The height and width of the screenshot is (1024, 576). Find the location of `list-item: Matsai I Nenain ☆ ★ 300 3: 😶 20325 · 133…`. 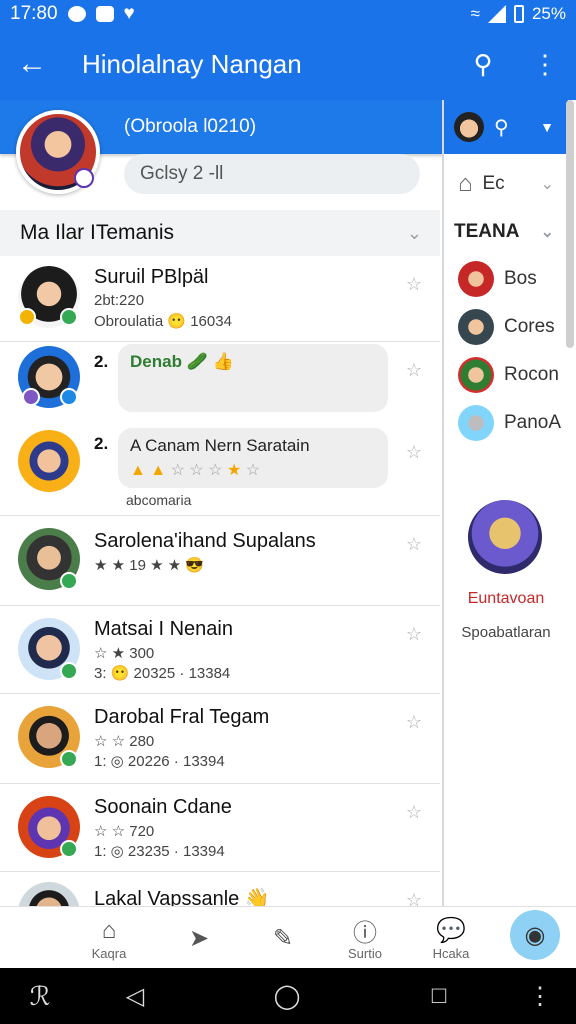

list-item: Matsai I Nenain ☆ ★ 300 3: 😶 20325 · 133… is located at coordinates (220, 650).